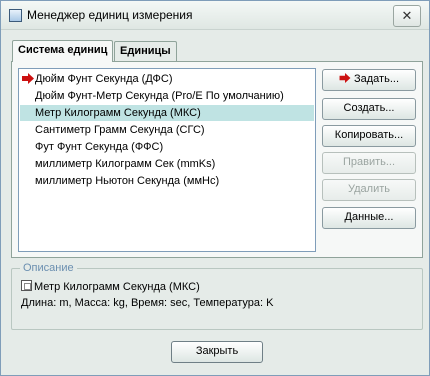 The image size is (430, 376). Describe the element at coordinates (145, 51) in the screenshot. I see `tab-units: Единицы` at that location.